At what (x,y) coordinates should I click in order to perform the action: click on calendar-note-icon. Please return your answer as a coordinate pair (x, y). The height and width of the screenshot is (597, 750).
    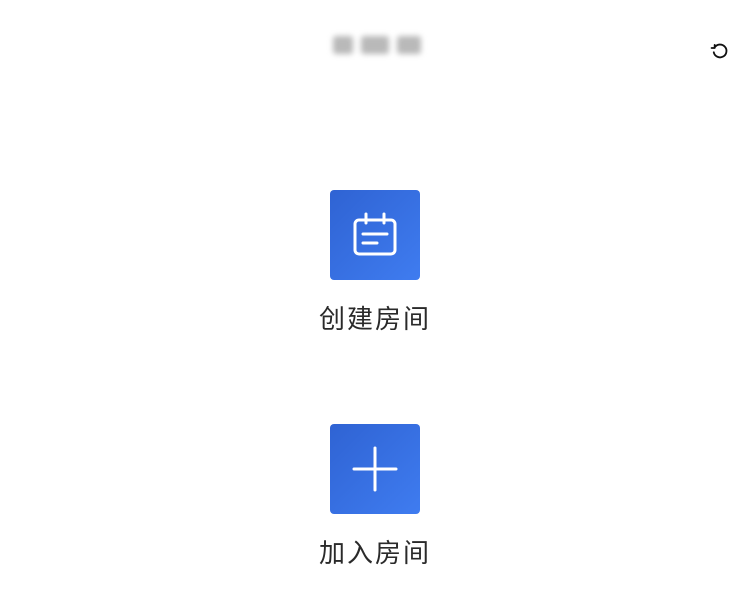
    Looking at the image, I should click on (375, 234).